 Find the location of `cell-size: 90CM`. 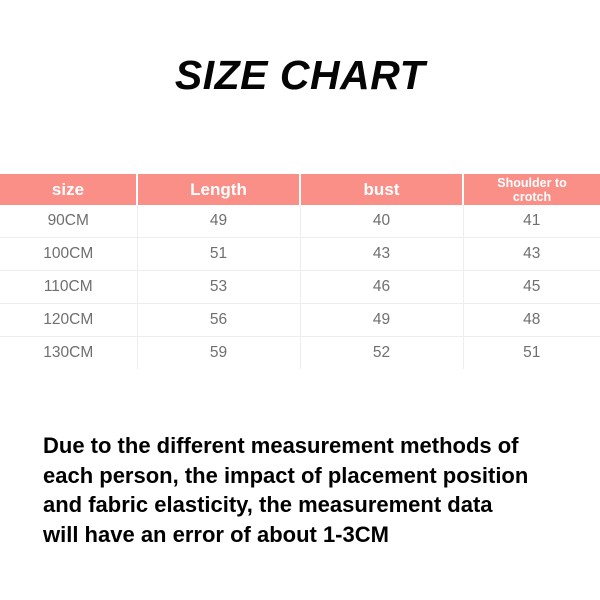

cell-size: 90CM is located at coordinates (69, 221).